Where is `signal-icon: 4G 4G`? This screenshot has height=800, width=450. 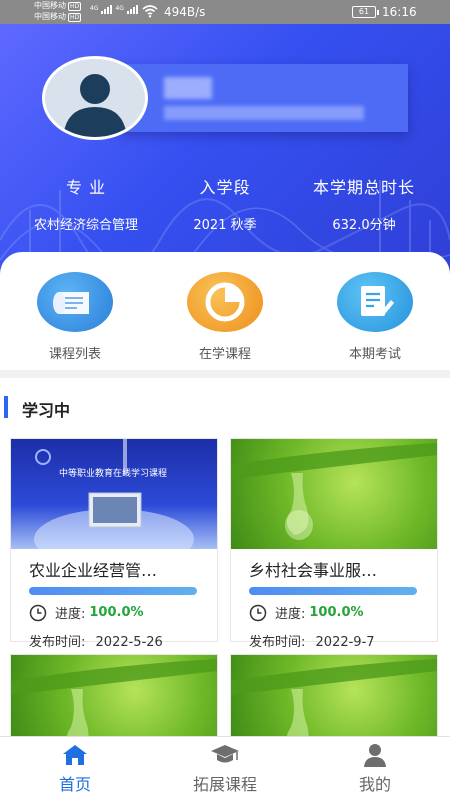 signal-icon: 4G 4G is located at coordinates (114, 9).